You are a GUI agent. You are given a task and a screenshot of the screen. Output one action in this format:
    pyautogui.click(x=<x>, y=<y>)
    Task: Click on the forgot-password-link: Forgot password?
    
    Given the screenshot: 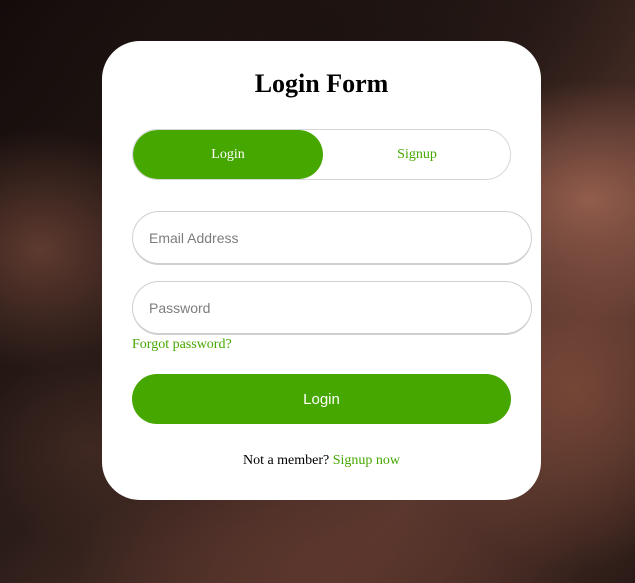 What is the action you would take?
    pyautogui.click(x=182, y=345)
    